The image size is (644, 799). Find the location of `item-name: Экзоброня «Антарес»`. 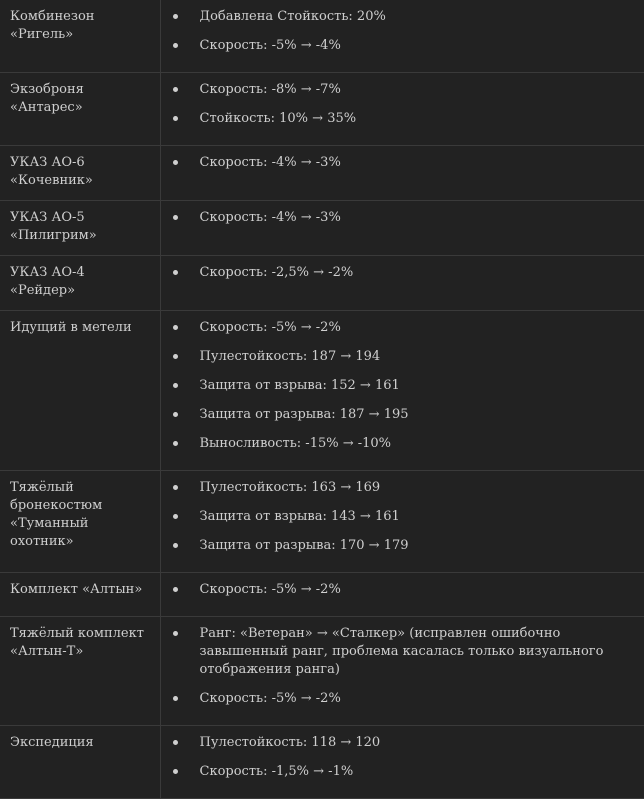

item-name: Экзоброня «Антарес» is located at coordinates (80, 109).